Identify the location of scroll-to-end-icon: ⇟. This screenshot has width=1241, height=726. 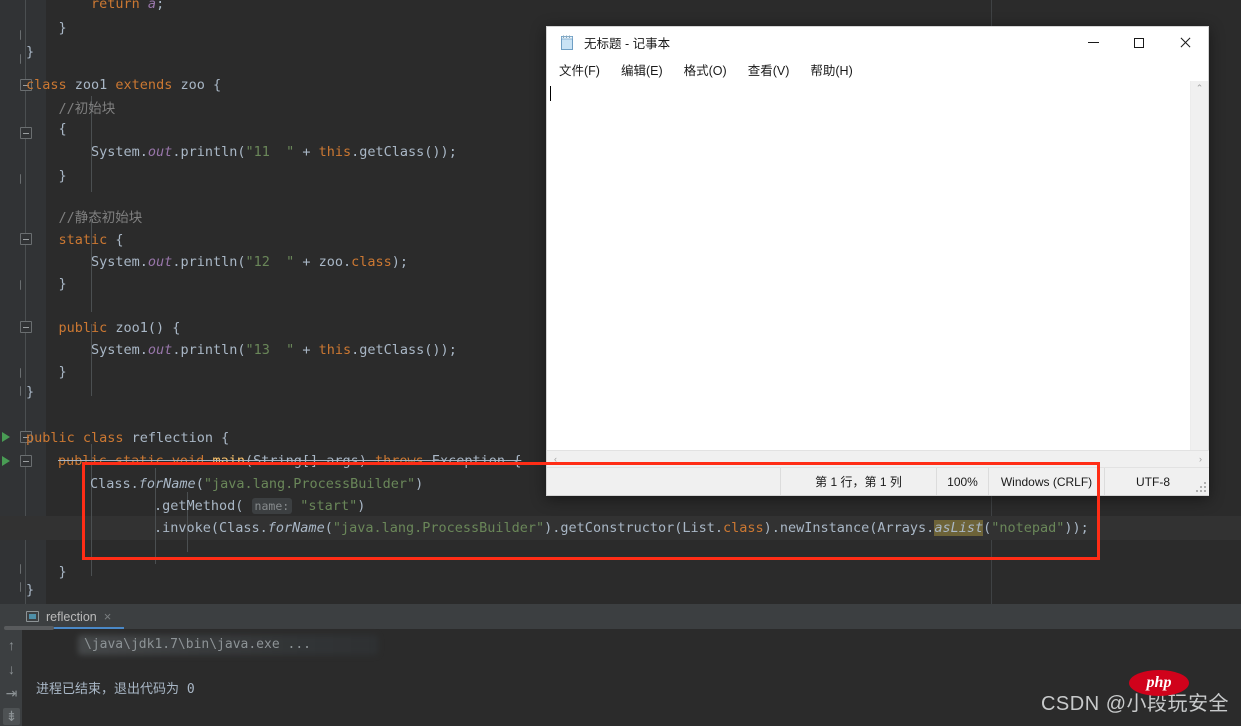
(11, 716).